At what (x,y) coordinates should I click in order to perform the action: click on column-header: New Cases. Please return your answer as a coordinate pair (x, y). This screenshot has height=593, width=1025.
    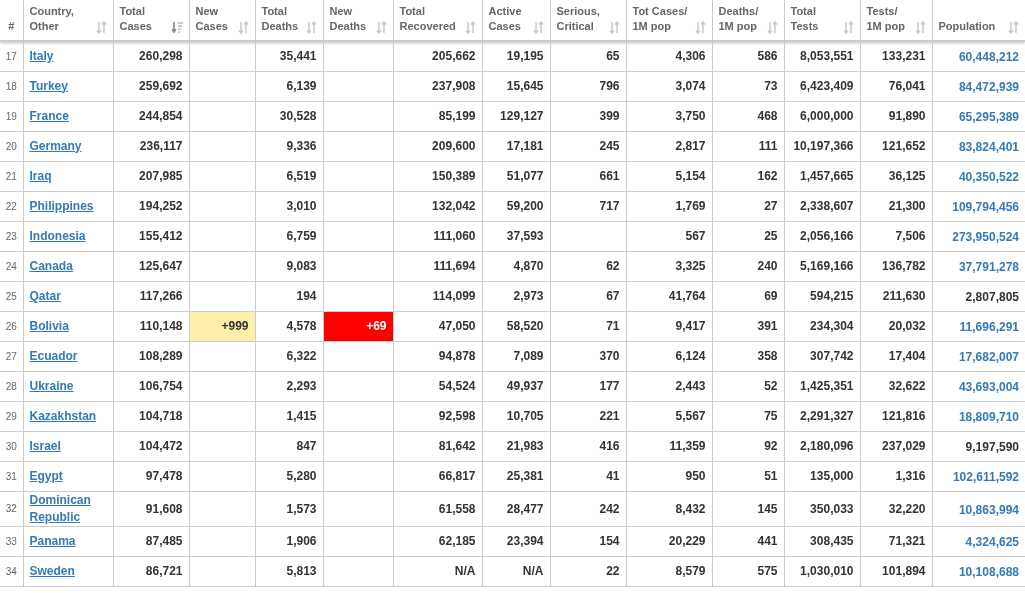
    Looking at the image, I should click on (211, 19).